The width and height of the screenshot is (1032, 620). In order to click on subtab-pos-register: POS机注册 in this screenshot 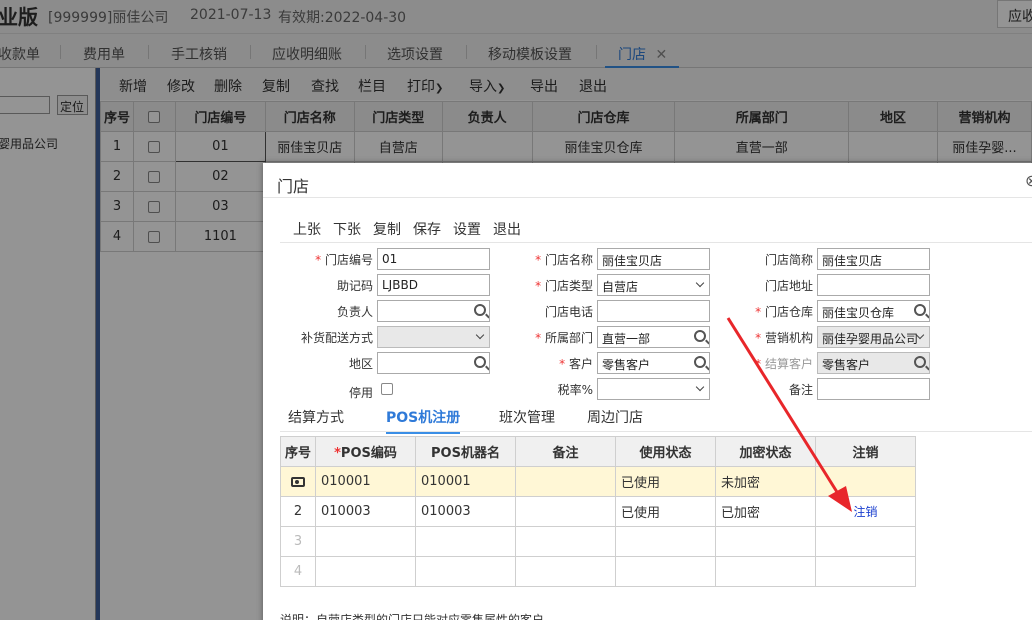, I will do `click(423, 420)`.